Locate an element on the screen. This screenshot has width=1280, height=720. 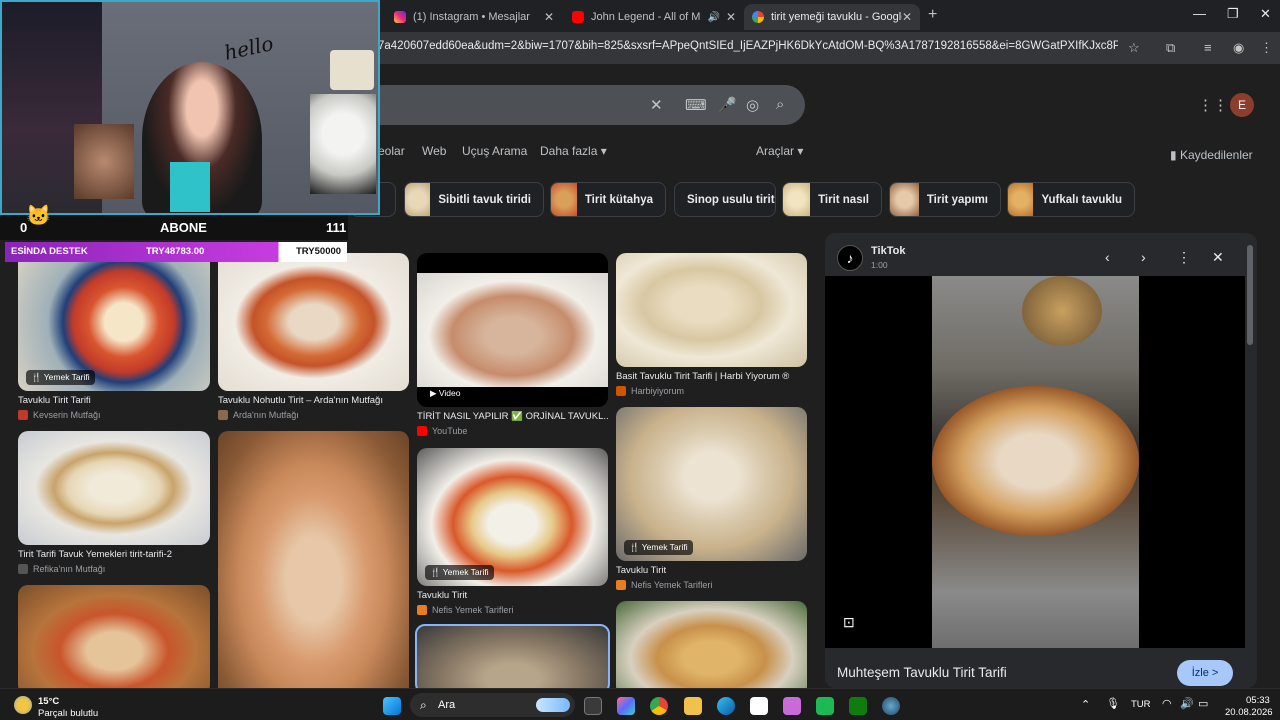
close-window-icon: ✕ is located at coordinates (1265, 14).